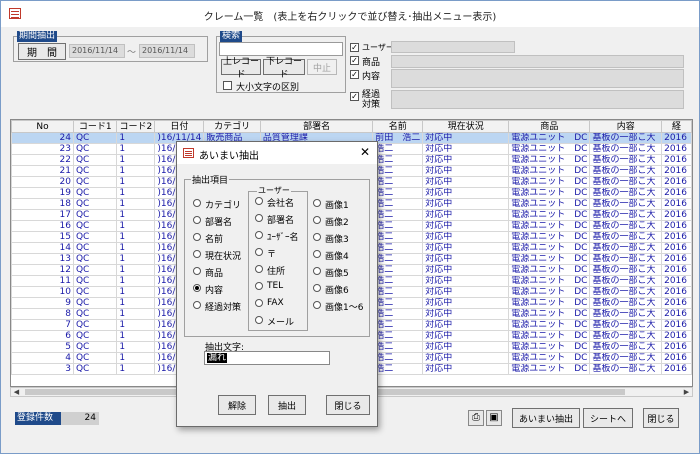 Image resolution: width=700 pixels, height=454 pixels. Describe the element at coordinates (42, 248) in the screenshot. I see `table-cell: 14` at that location.